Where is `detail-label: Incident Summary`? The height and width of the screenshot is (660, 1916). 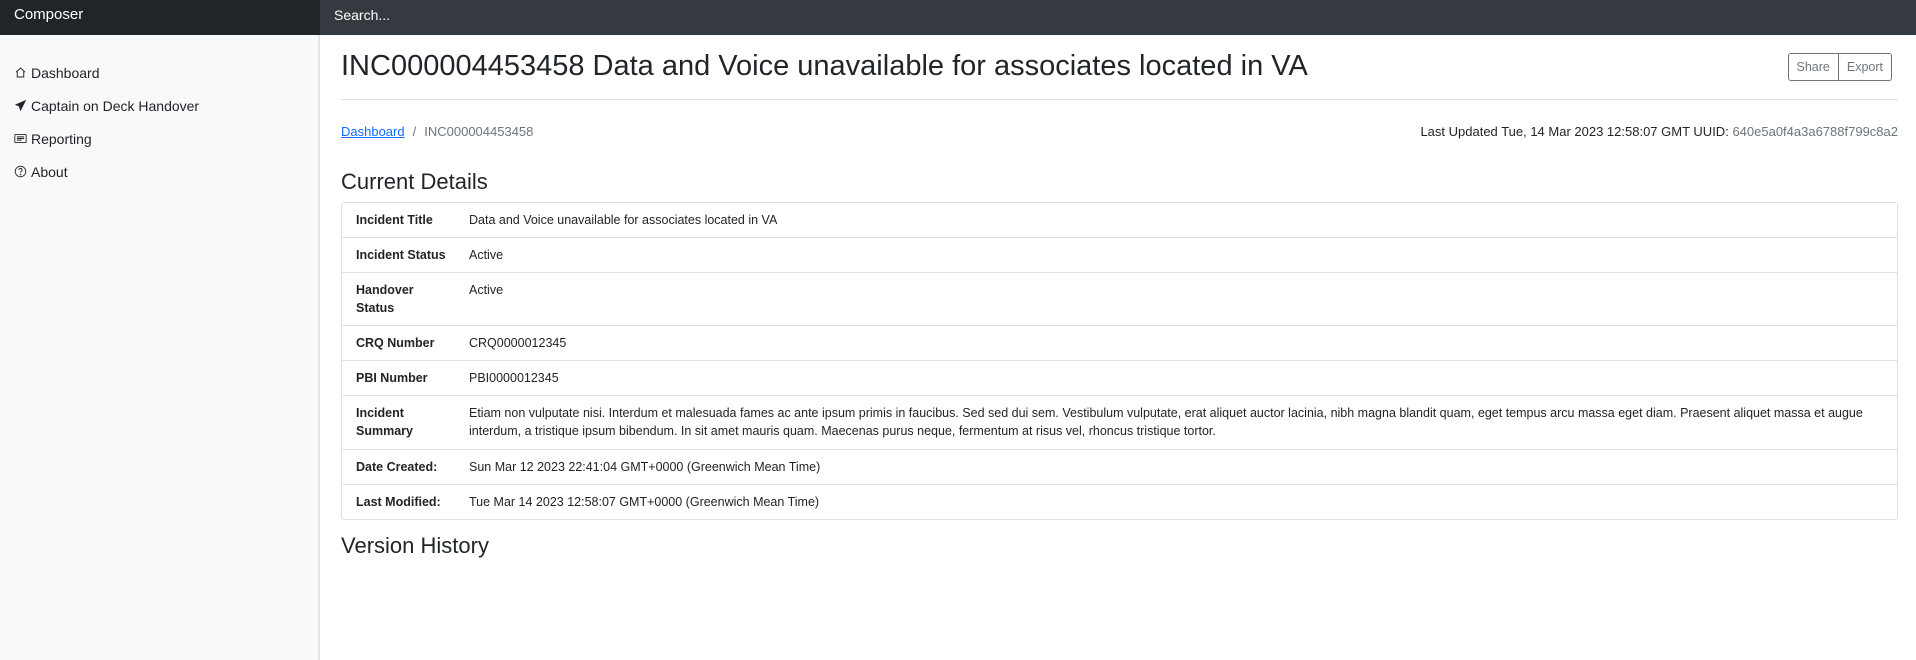 detail-label: Incident Summary is located at coordinates (405, 422).